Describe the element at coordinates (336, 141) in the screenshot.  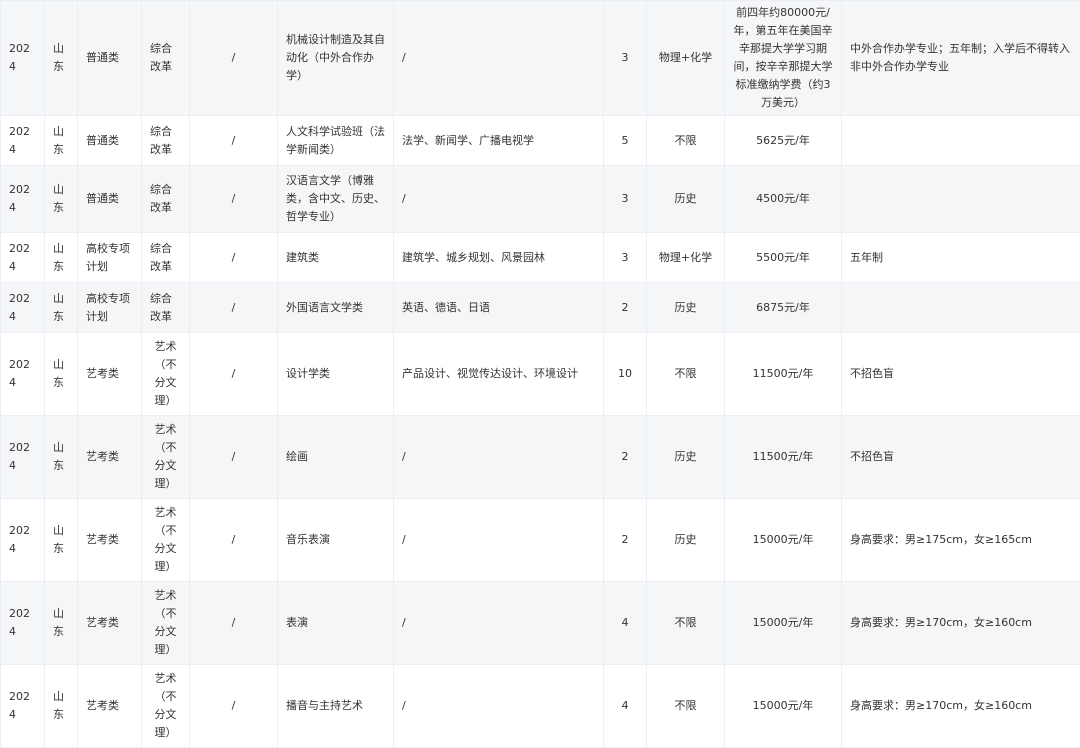
I see `major-cell: 人文科学试验班（法学新闻类）` at that location.